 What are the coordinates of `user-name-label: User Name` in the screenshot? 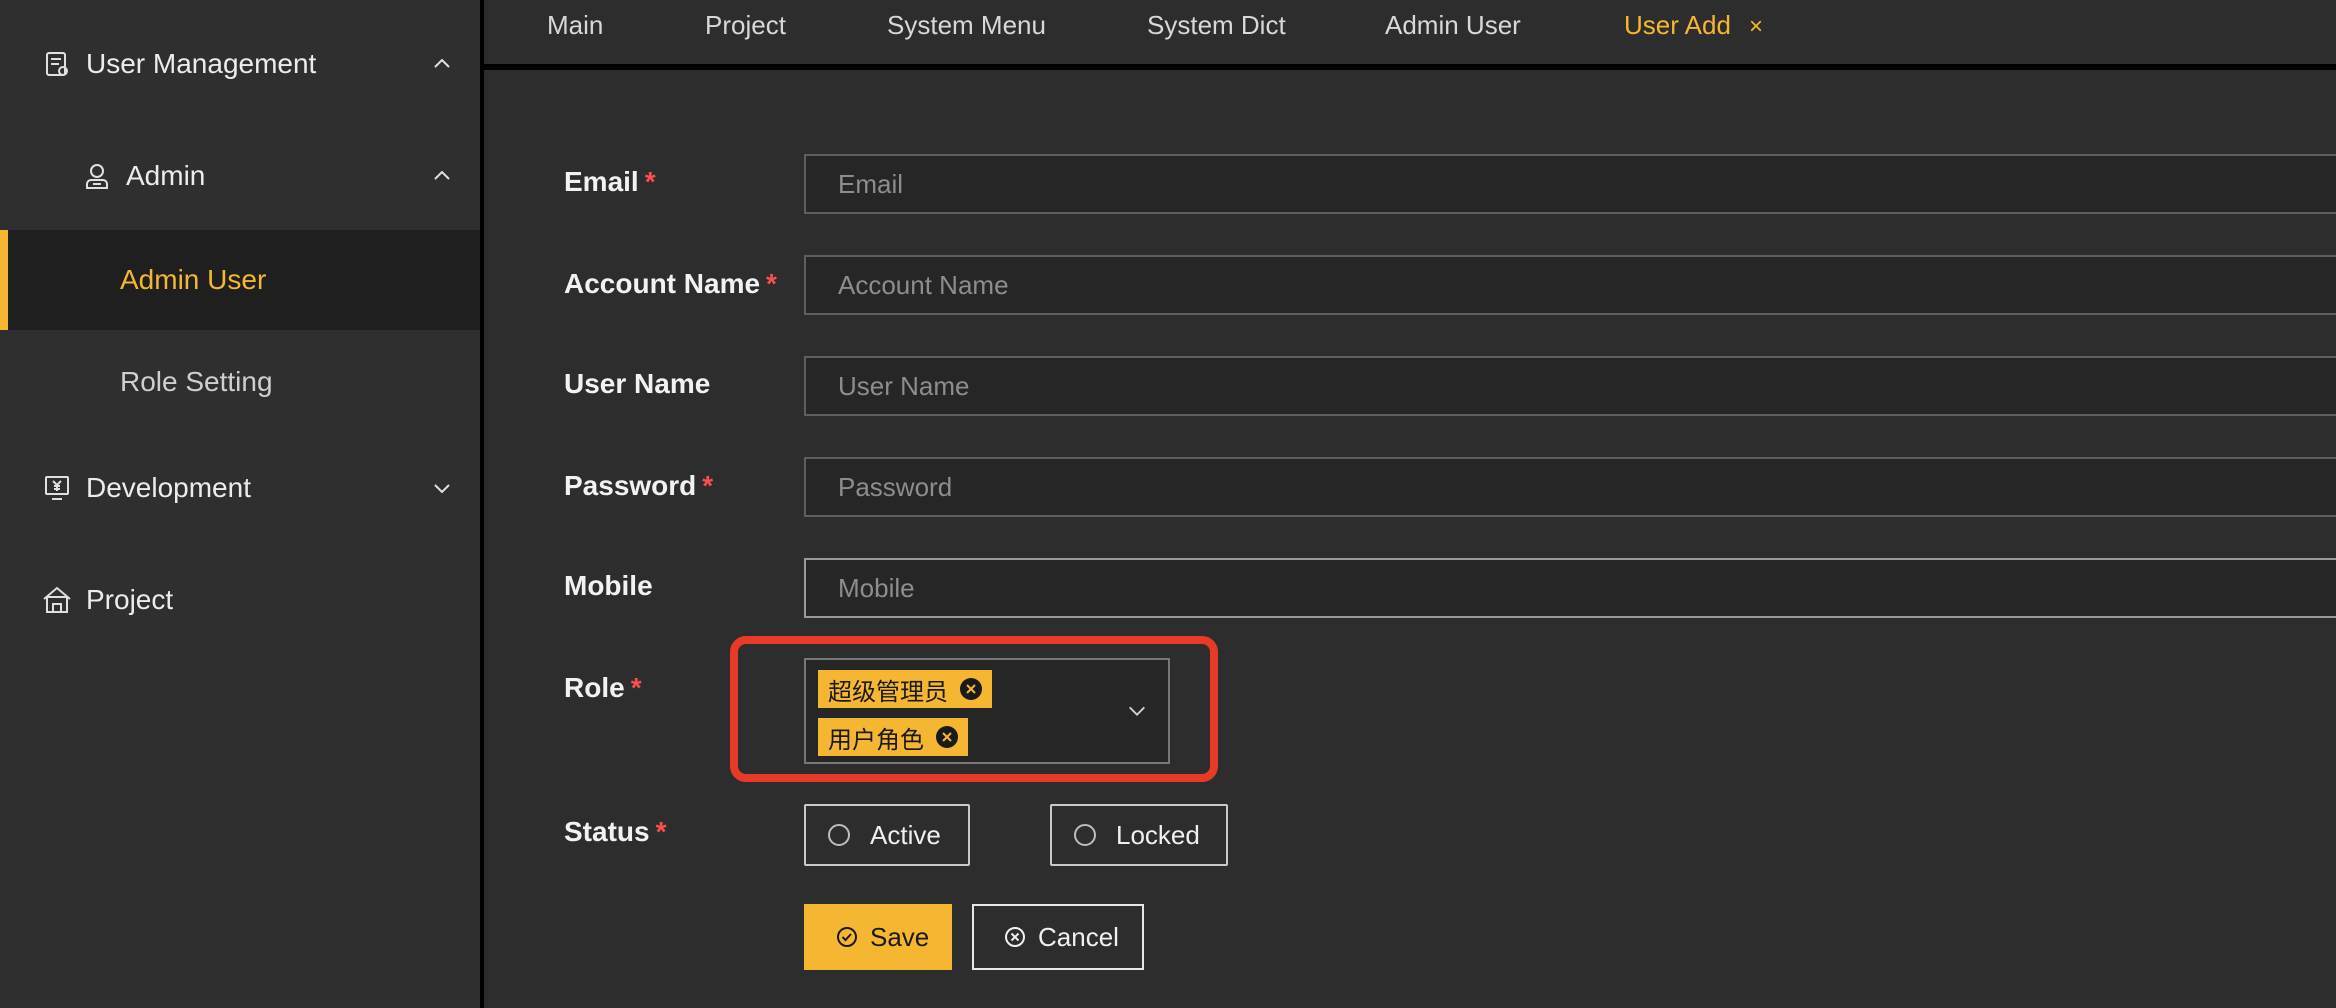 It's located at (637, 383).